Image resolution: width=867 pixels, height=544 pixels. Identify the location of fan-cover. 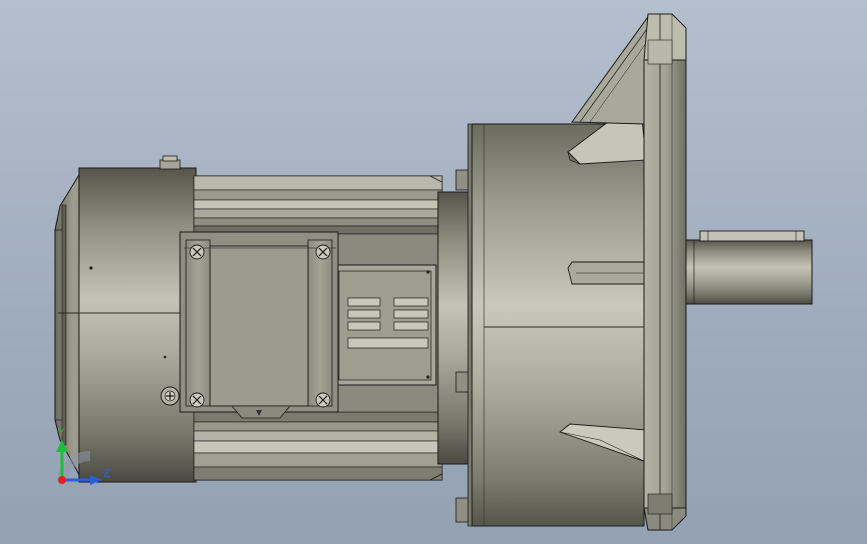
(125, 319).